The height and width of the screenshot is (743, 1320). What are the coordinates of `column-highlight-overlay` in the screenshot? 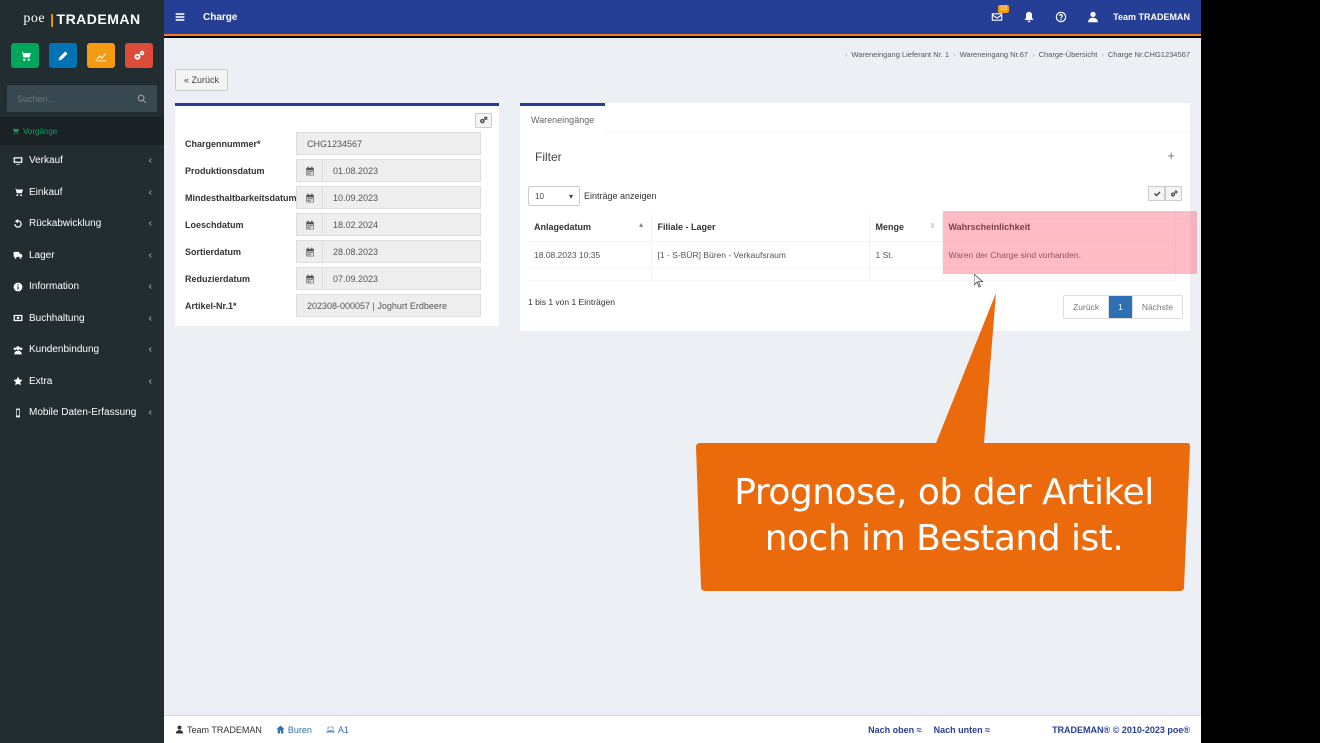 It's located at (1070, 242).